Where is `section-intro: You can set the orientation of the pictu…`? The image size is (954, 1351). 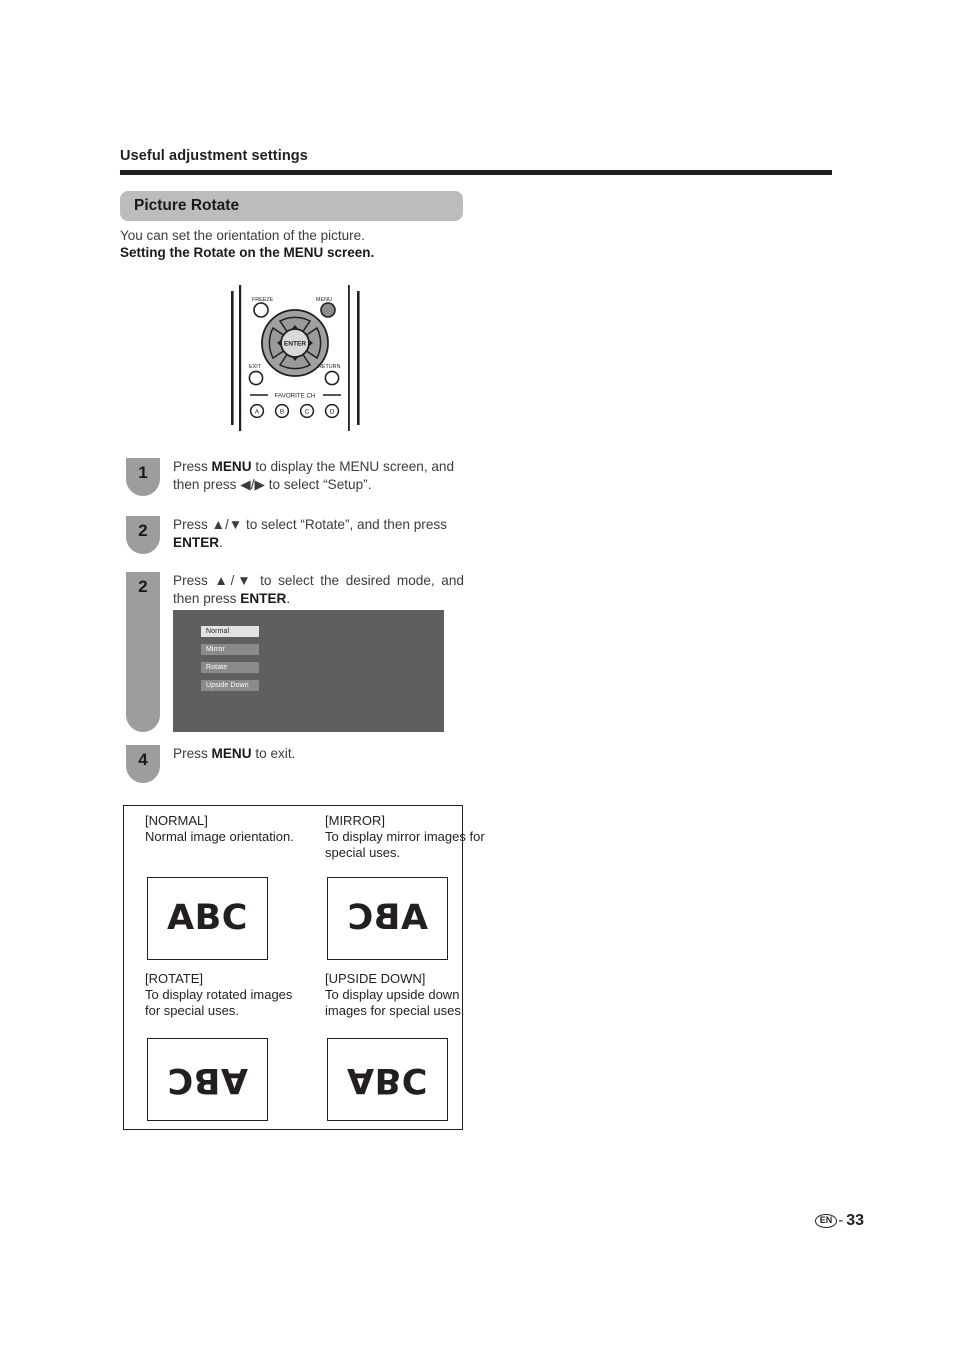 section-intro: You can set the orientation of the pictu… is located at coordinates (370, 244).